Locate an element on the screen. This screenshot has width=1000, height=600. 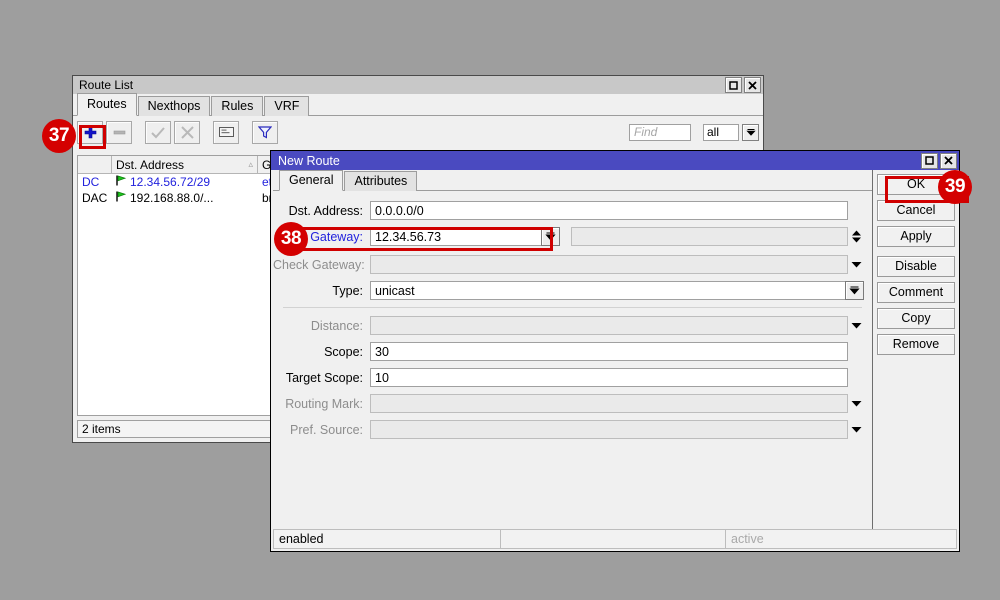
tab-routes: Routes is located at coordinates (107, 104).